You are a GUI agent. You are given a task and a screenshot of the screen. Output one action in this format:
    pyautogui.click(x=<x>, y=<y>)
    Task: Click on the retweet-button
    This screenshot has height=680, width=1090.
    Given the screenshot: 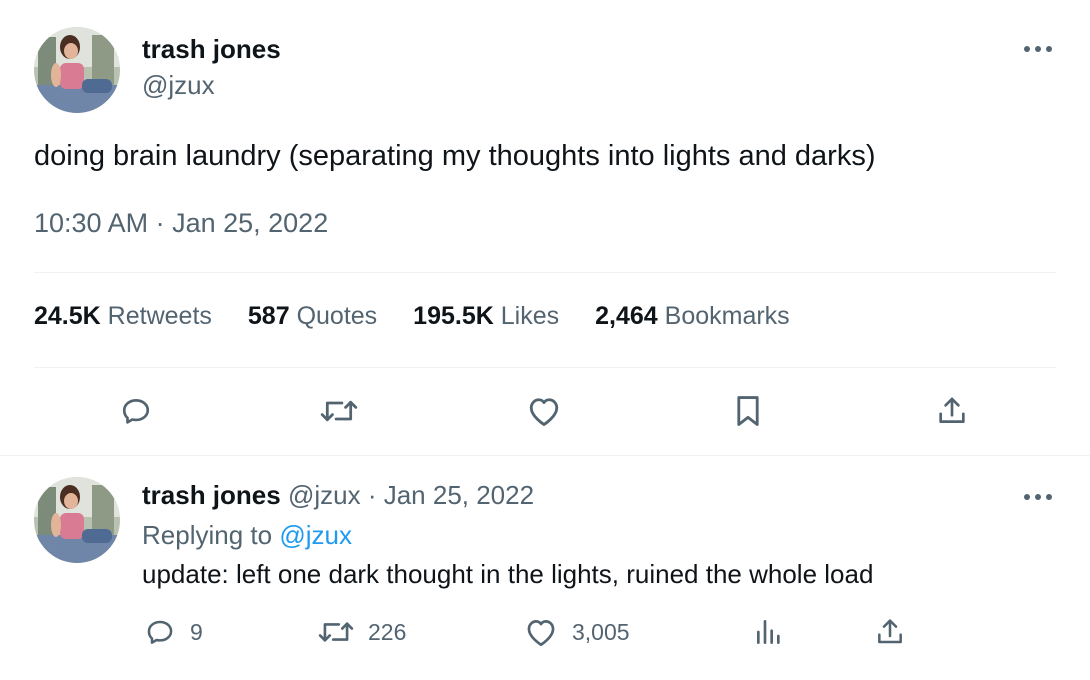 What is the action you would take?
    pyautogui.click(x=339, y=411)
    